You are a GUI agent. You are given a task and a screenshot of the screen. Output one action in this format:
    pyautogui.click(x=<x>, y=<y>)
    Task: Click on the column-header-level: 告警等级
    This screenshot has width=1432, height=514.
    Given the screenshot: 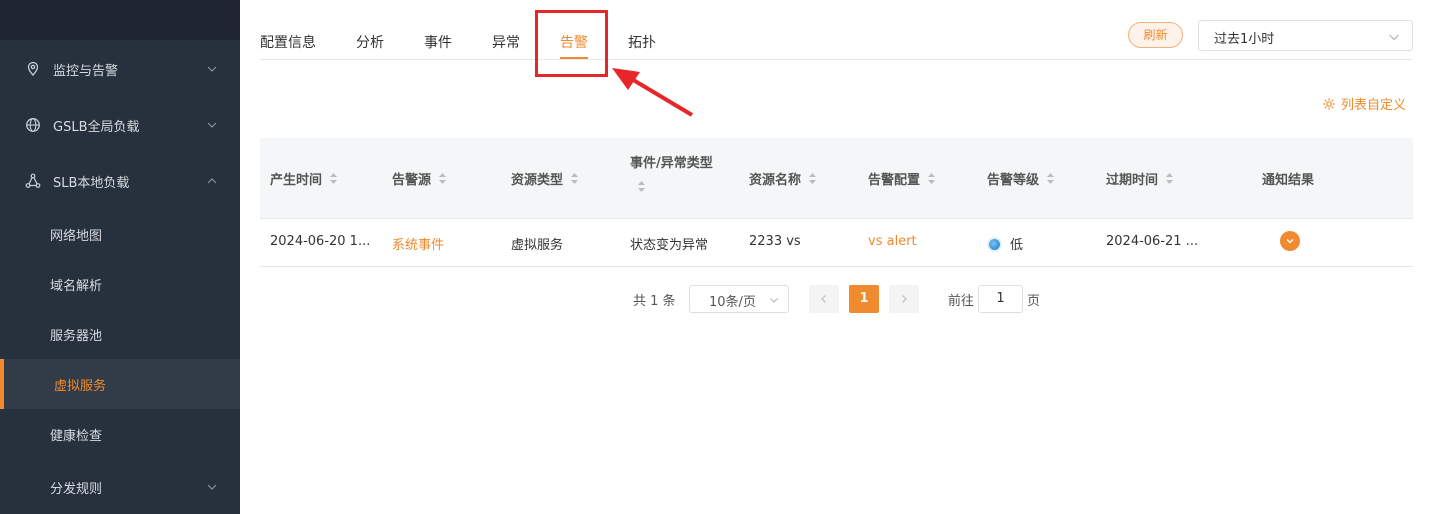 What is the action you would take?
    pyautogui.click(x=1021, y=178)
    